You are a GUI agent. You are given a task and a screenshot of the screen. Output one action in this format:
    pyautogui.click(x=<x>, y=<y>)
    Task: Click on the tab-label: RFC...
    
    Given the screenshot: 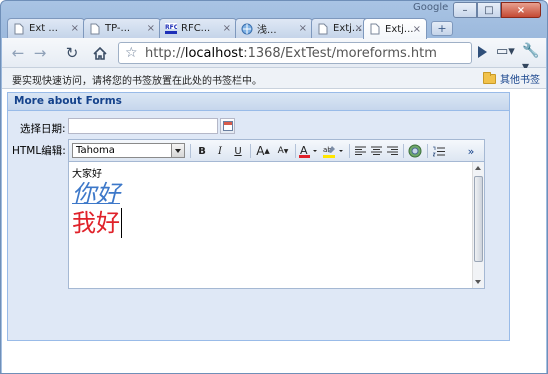 What is the action you would take?
    pyautogui.click(x=196, y=28)
    